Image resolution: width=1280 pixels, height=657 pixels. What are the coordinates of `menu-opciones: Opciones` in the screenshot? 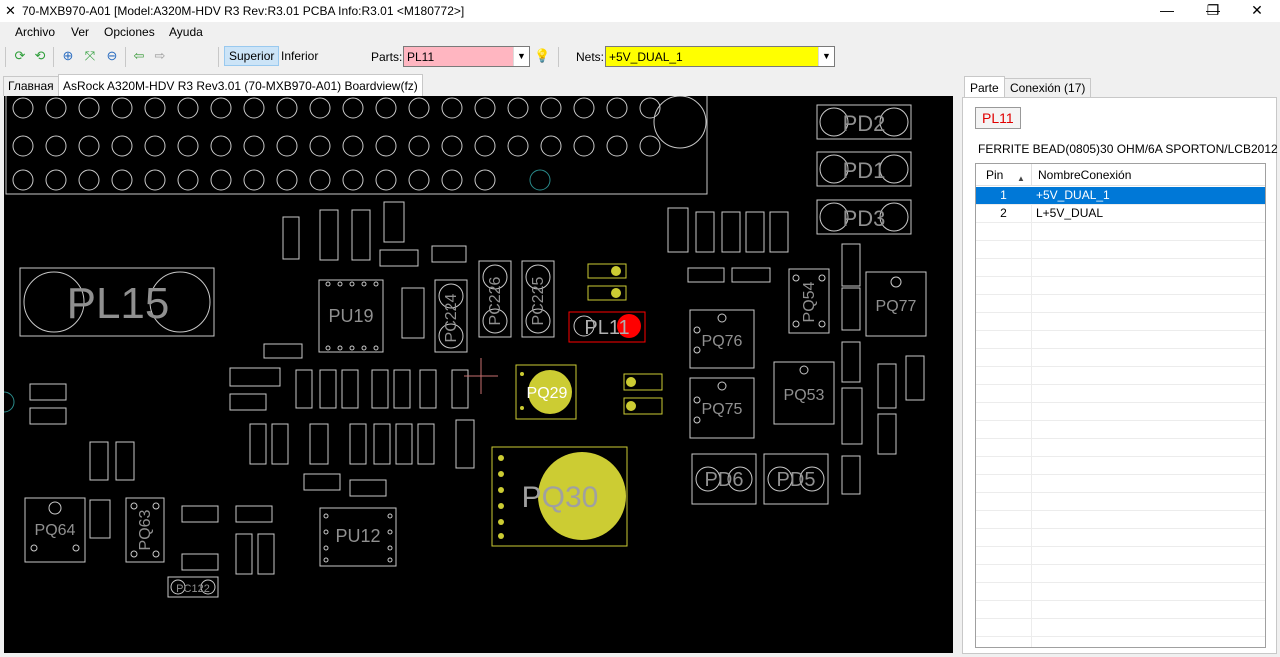 It's located at (129, 32).